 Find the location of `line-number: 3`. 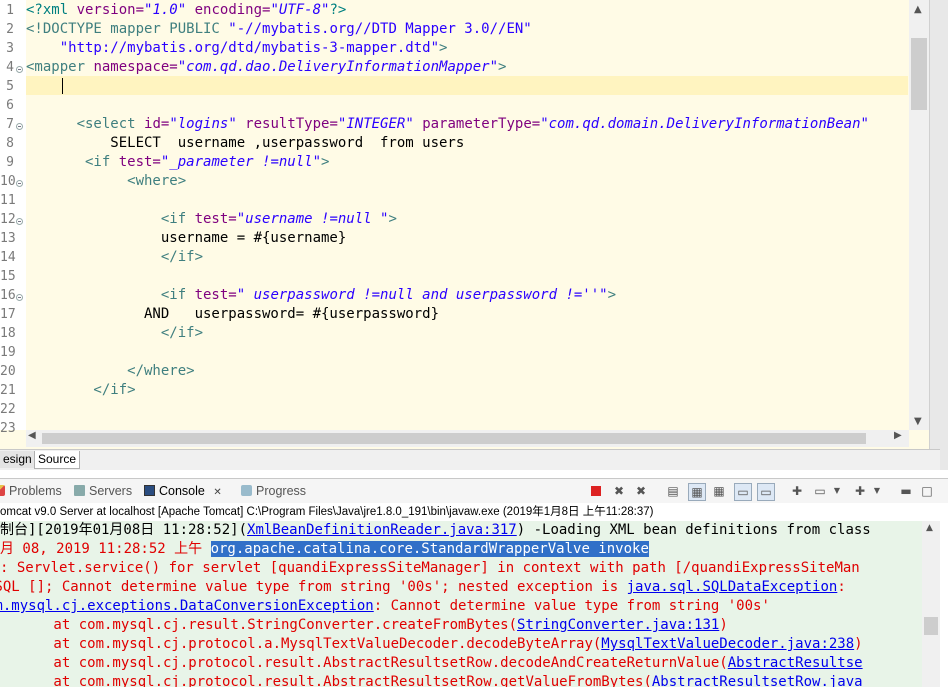

line-number: 3 is located at coordinates (10, 48).